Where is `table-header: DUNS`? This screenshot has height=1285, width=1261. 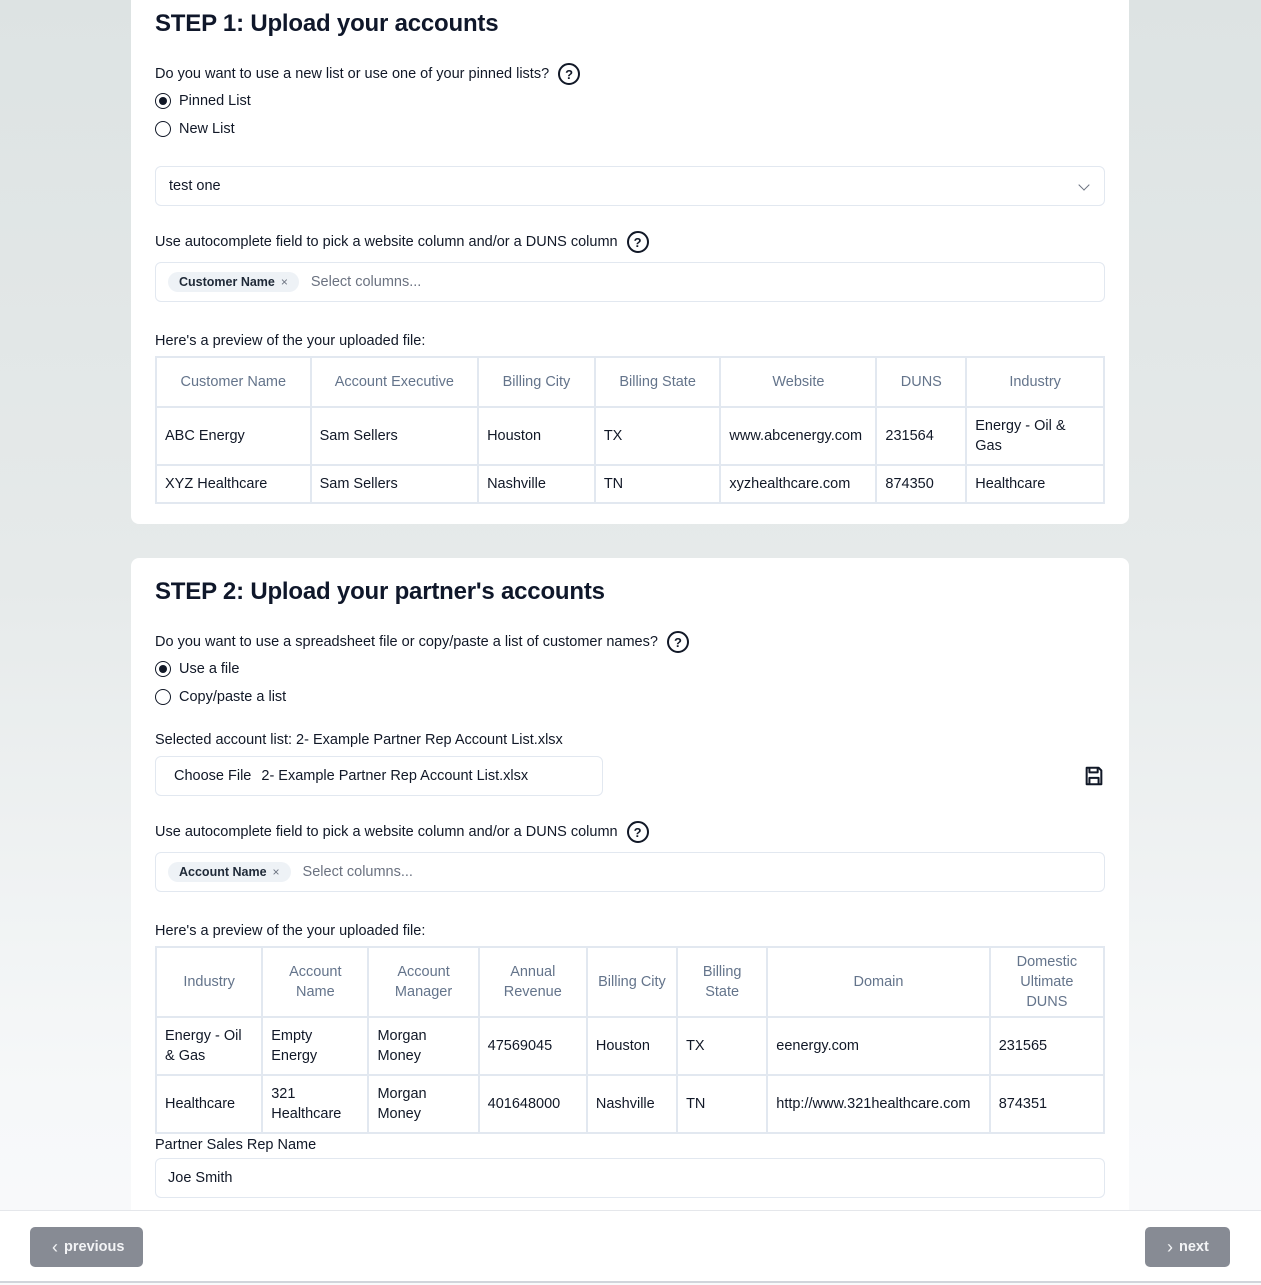
table-header: DUNS is located at coordinates (921, 382).